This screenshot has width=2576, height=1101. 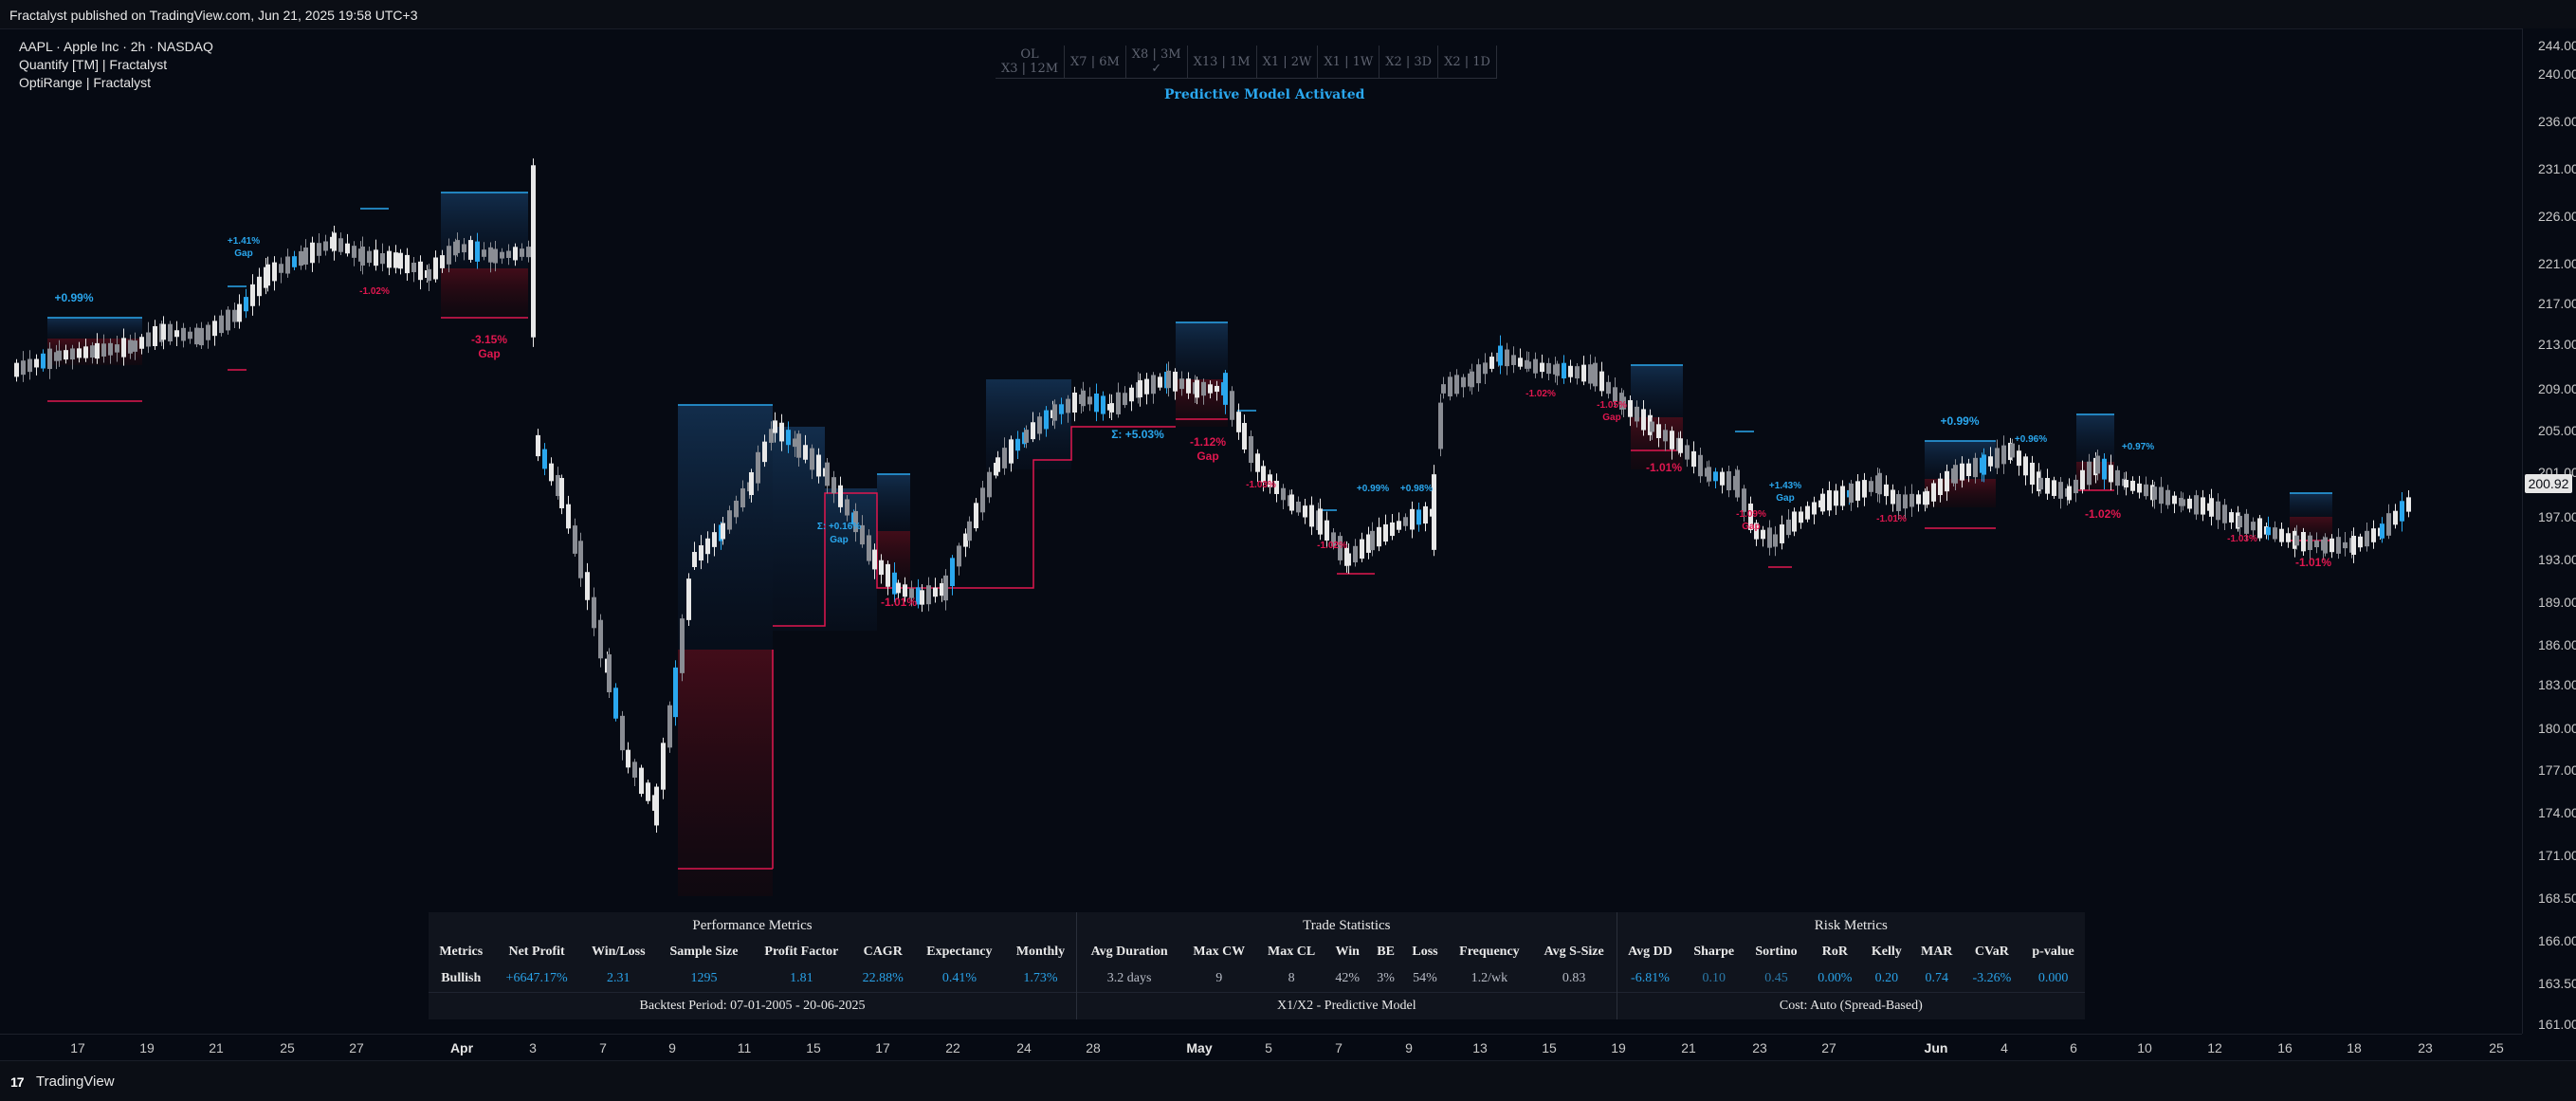 I want to click on price-tick: 193.00, so click(x=2557, y=559).